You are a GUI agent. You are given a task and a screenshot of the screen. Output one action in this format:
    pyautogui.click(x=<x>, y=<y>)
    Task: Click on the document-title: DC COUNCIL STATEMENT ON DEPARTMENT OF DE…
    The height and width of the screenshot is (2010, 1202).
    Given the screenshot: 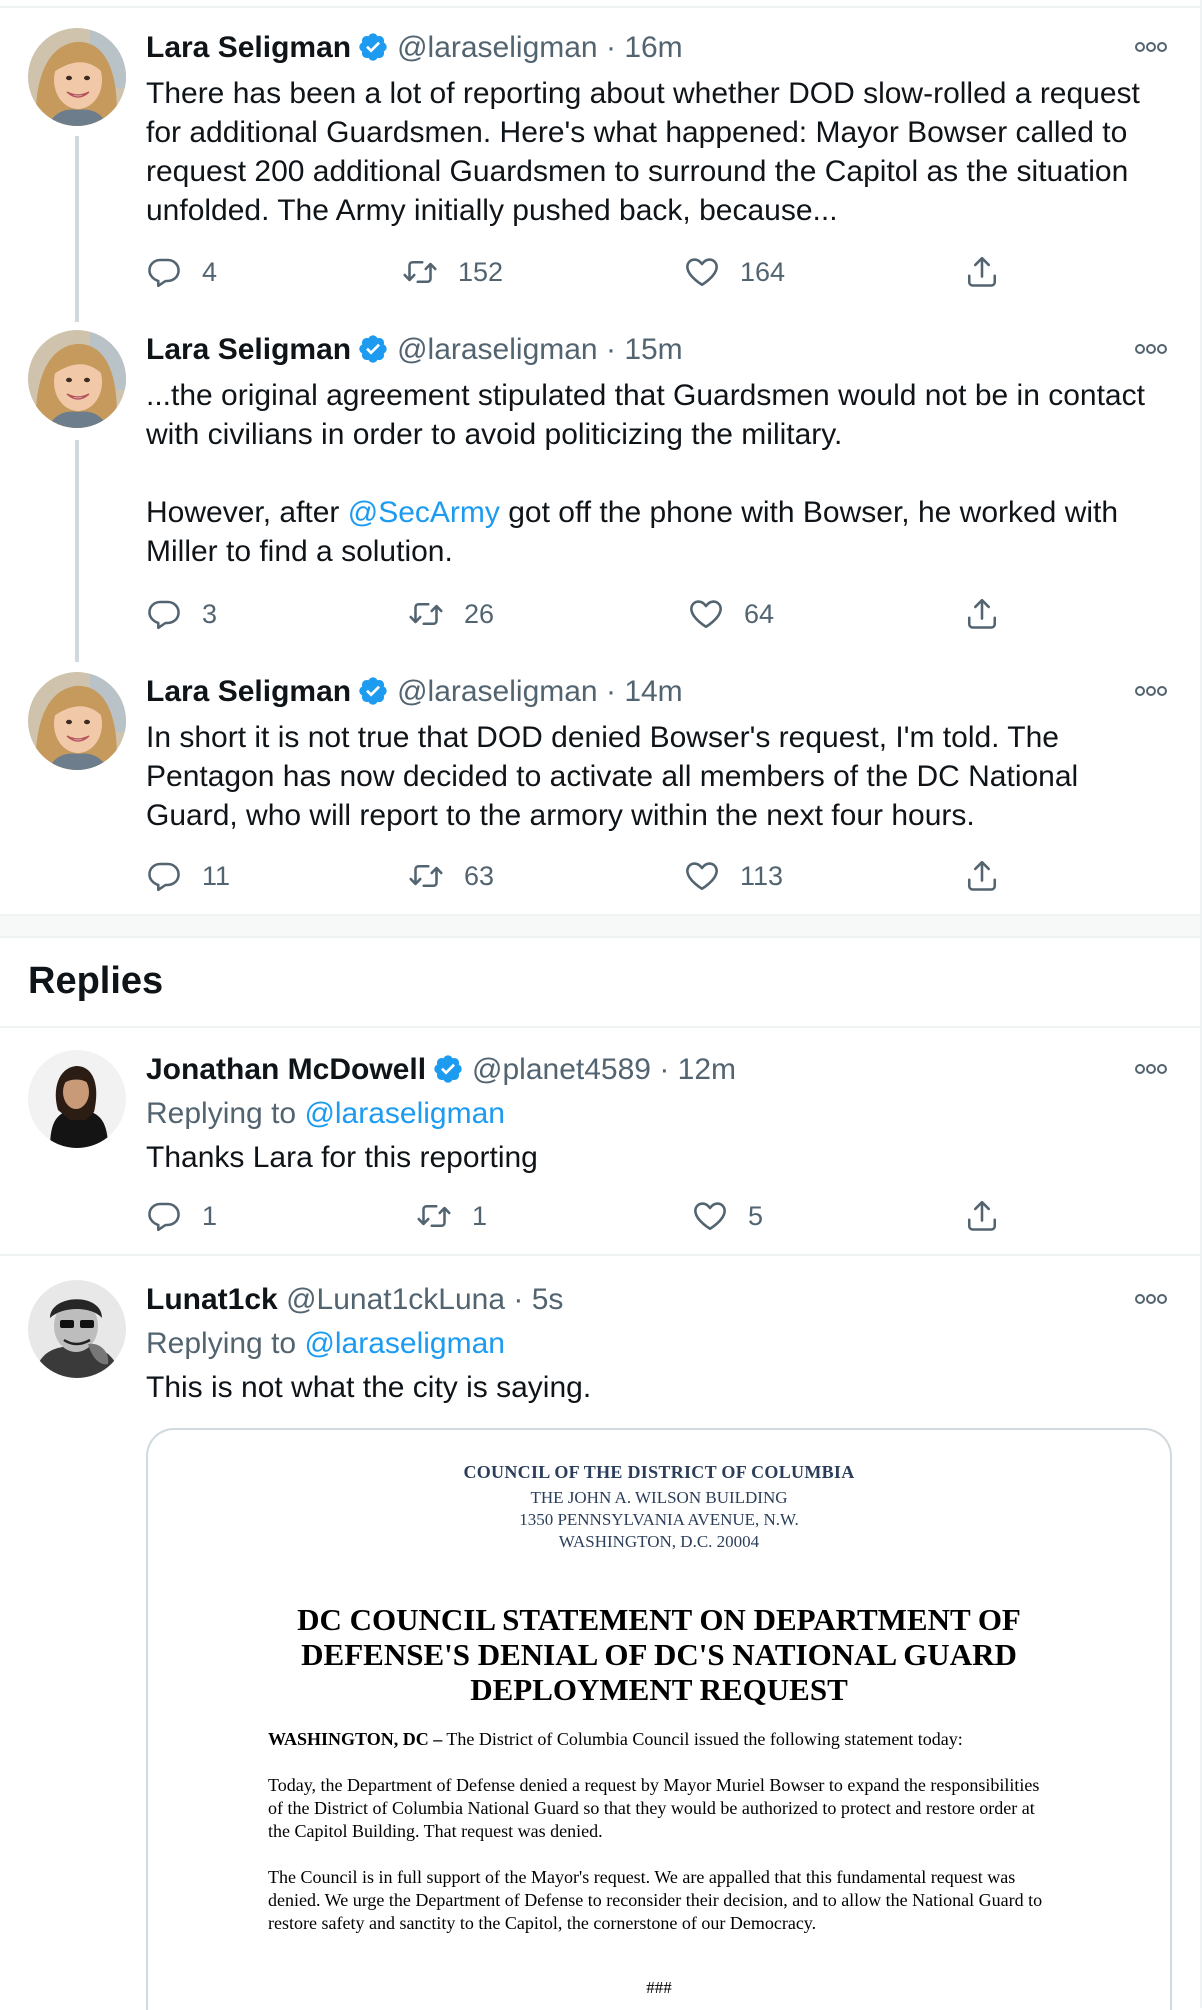 What is the action you would take?
    pyautogui.click(x=659, y=1654)
    